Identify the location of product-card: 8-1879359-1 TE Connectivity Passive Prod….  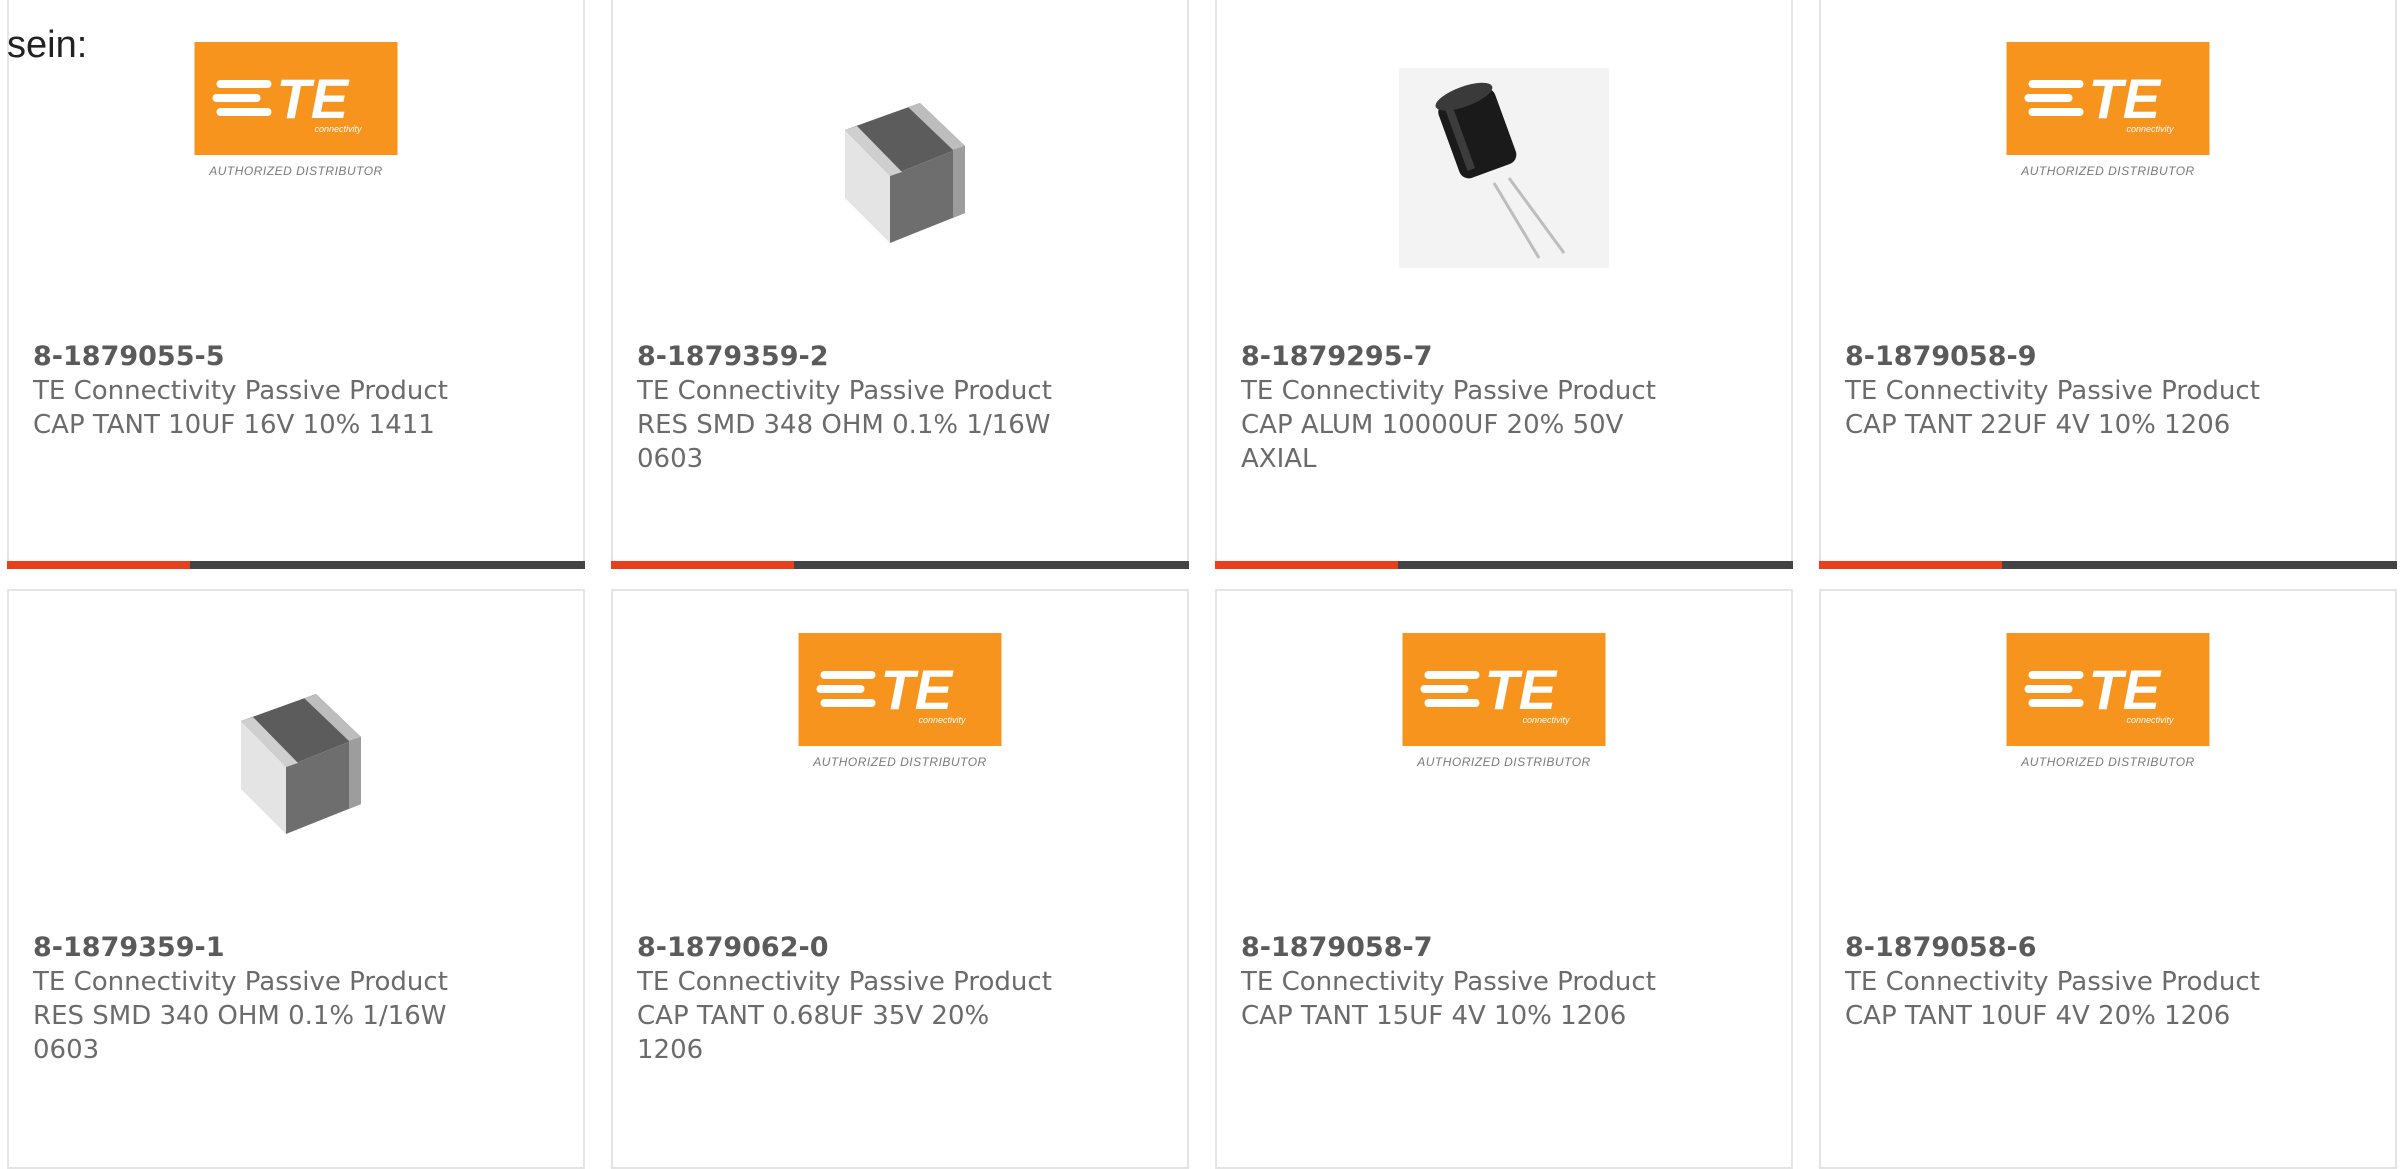
(296, 879).